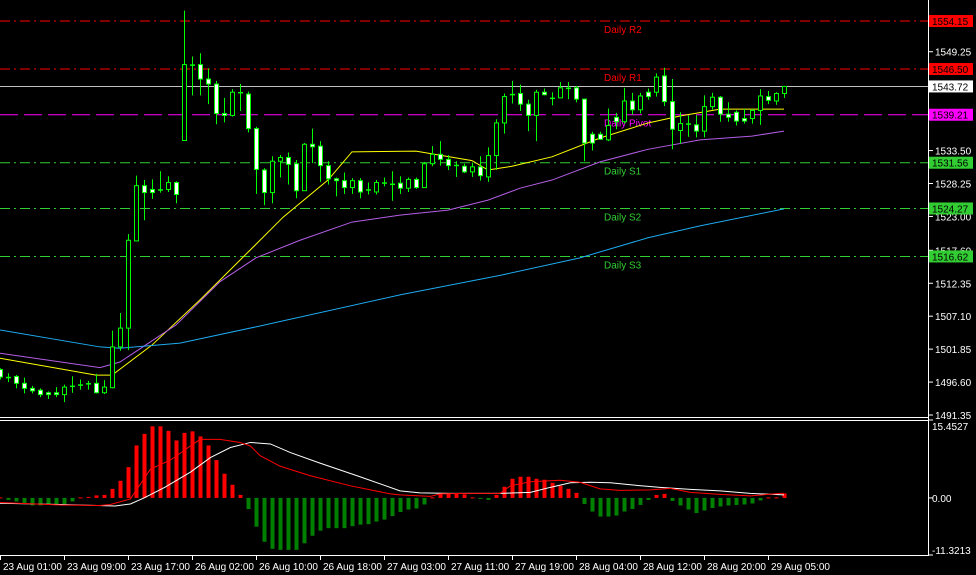 The width and height of the screenshot is (976, 575). What do you see at coordinates (950, 22) in the screenshot?
I see `pivot-price-badge-label: 1554.15` at bounding box center [950, 22].